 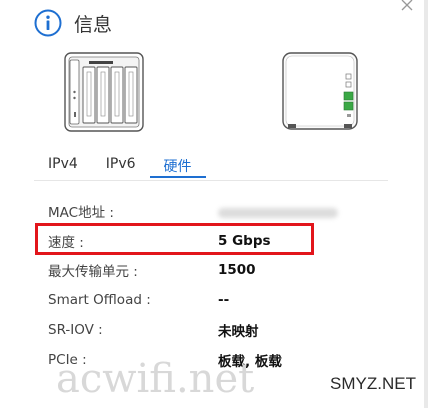 What do you see at coordinates (93, 272) in the screenshot?
I see `mtu-label: 最大传输单元 :` at bounding box center [93, 272].